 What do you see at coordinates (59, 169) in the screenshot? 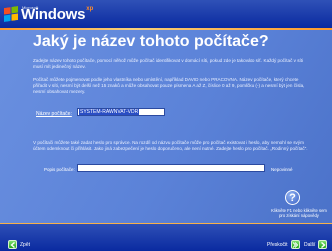
I see `description-label: Popis počítače:` at bounding box center [59, 169].